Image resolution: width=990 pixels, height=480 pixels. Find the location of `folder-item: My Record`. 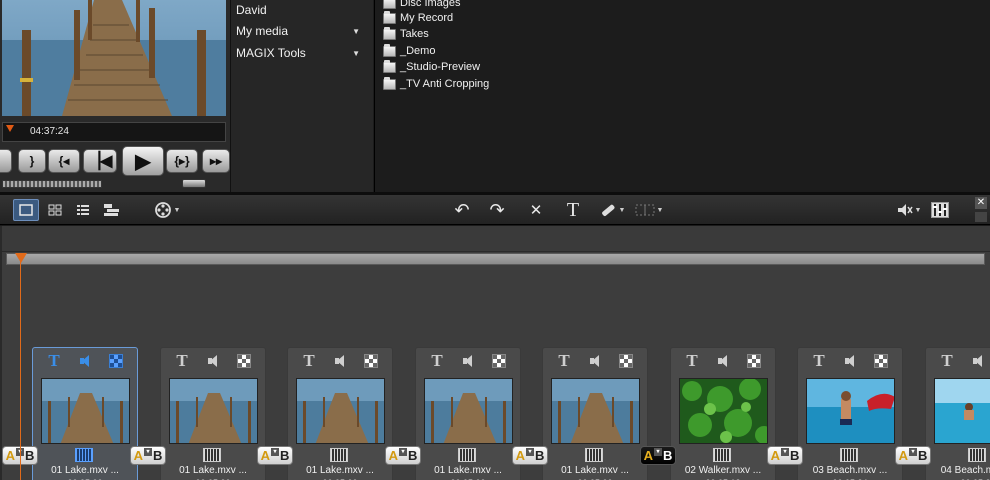

folder-item: My Record is located at coordinates (418, 18).